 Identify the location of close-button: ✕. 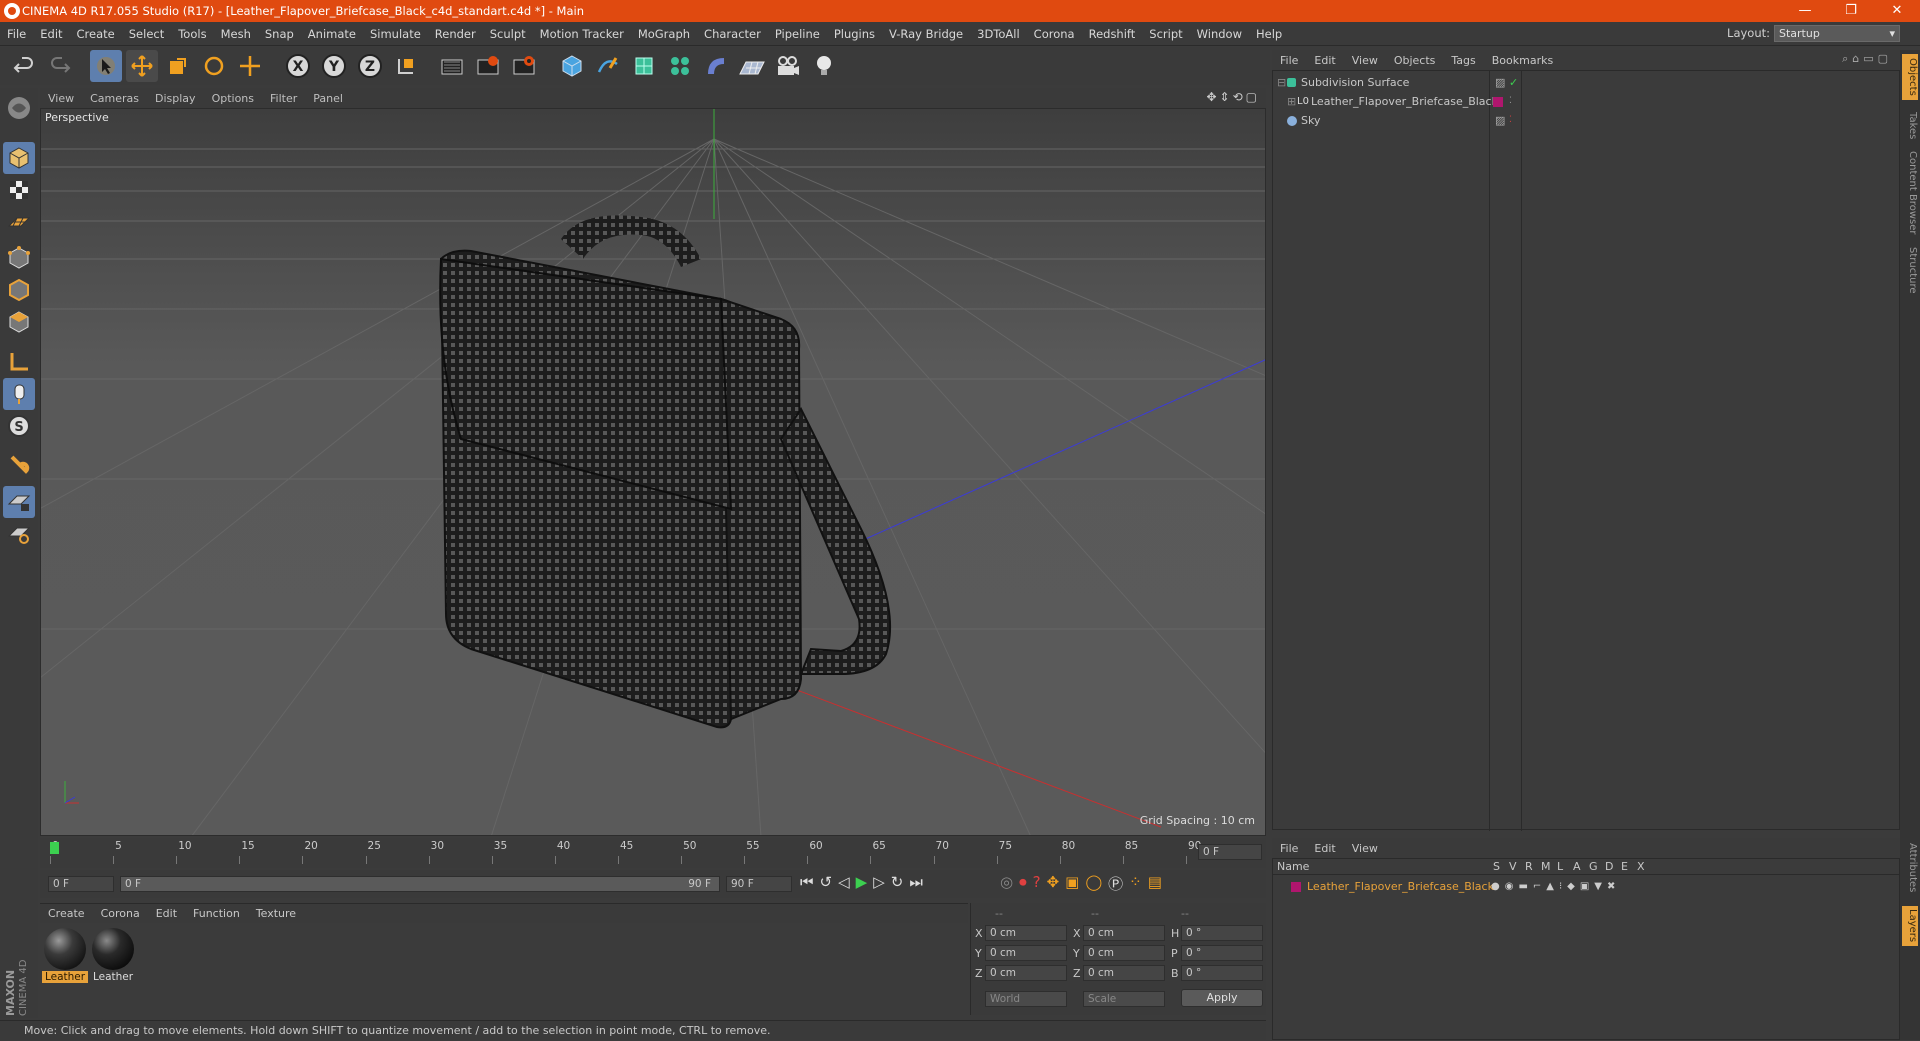
(1897, 11).